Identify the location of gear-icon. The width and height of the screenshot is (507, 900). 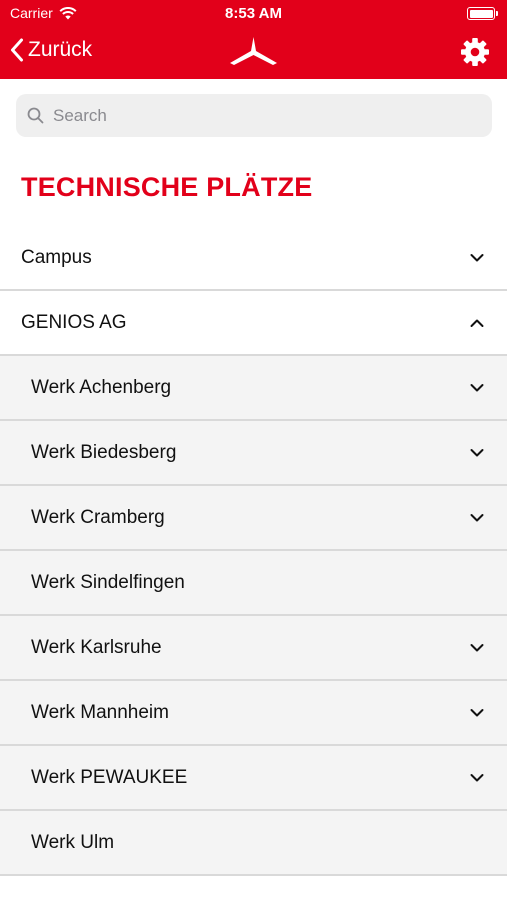
(475, 52).